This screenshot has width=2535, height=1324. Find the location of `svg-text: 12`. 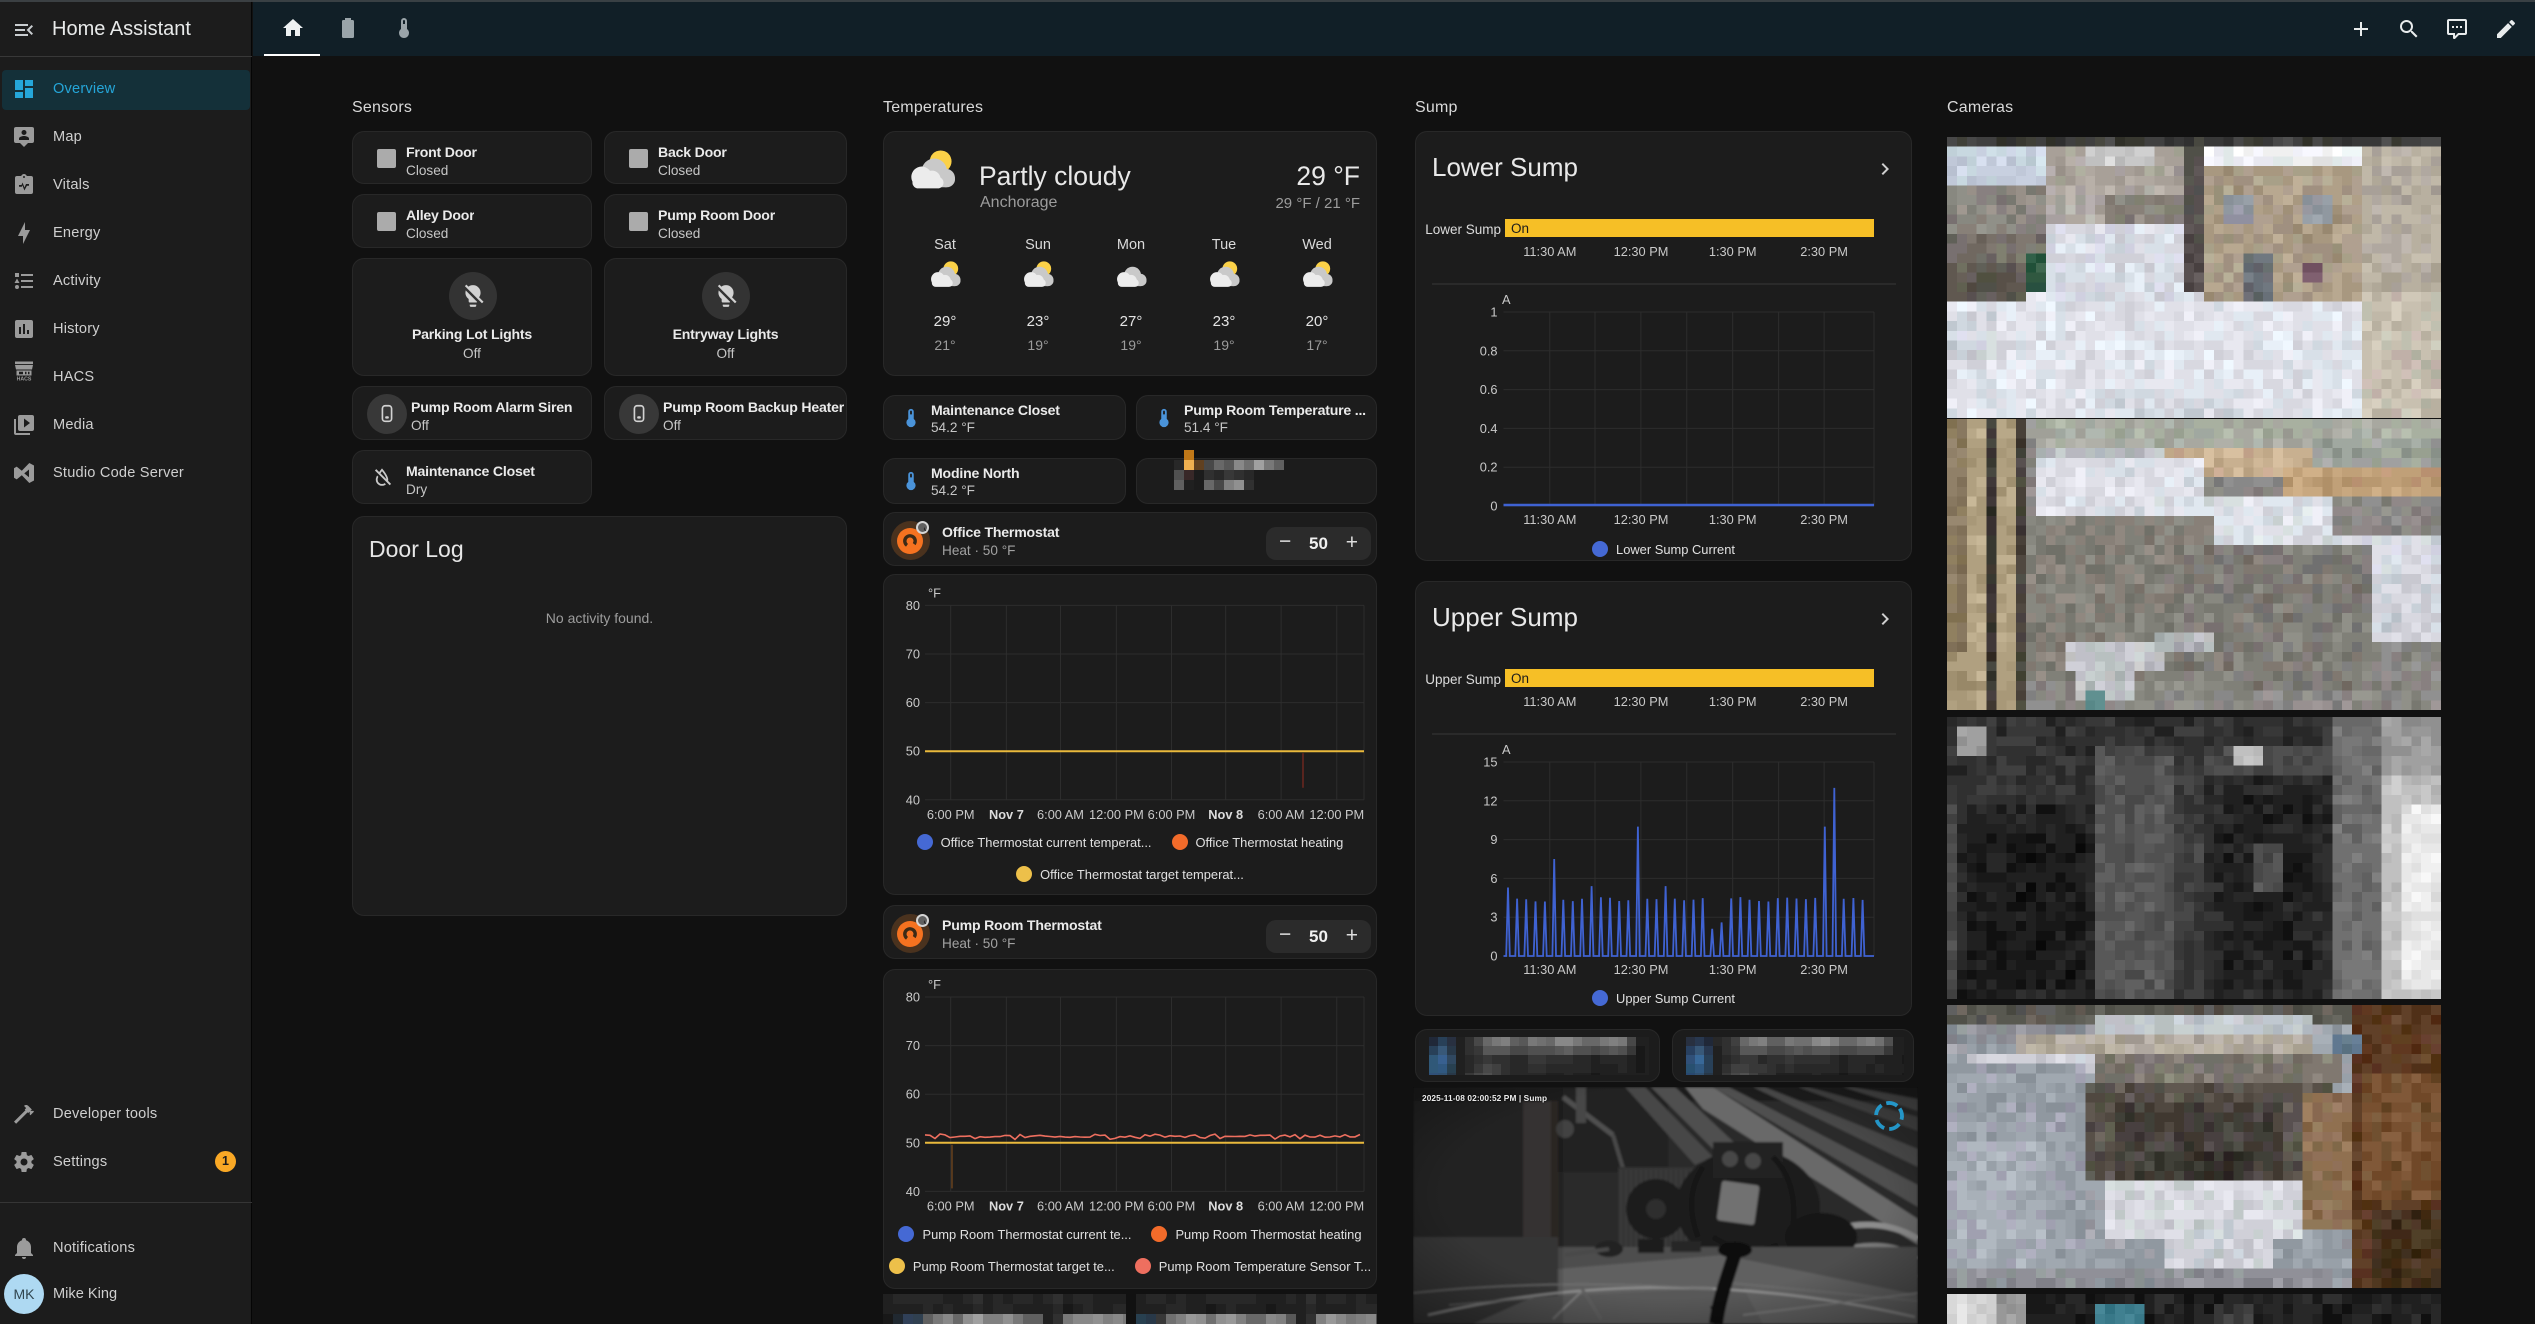

svg-text: 12 is located at coordinates (1490, 800).